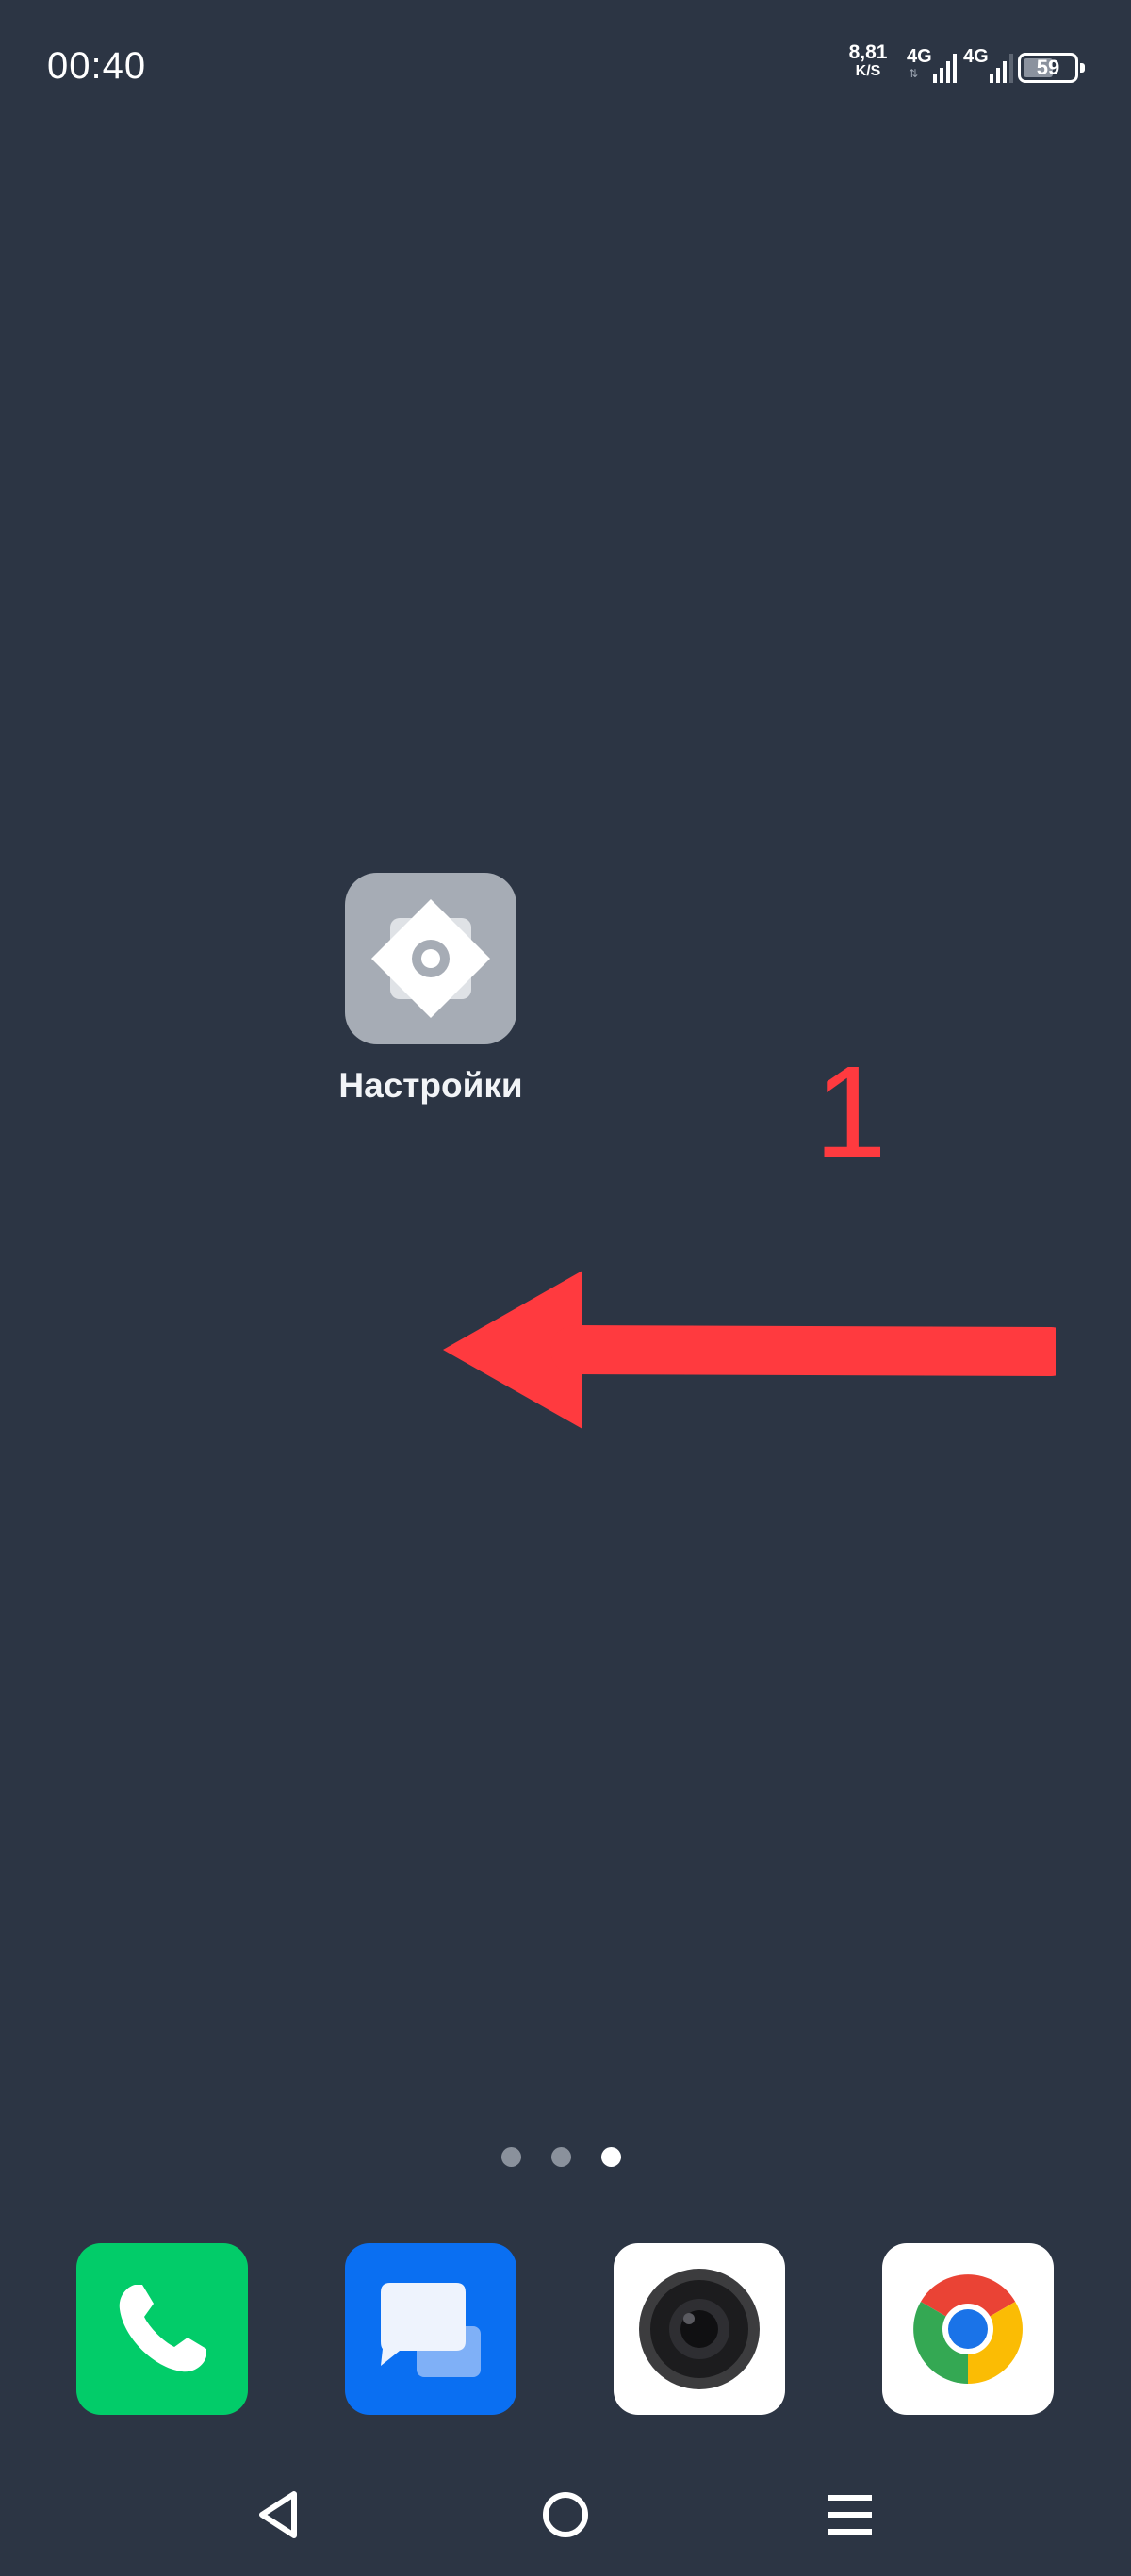  What do you see at coordinates (749, 1350) in the screenshot?
I see `swipe-left-arrow-icon` at bounding box center [749, 1350].